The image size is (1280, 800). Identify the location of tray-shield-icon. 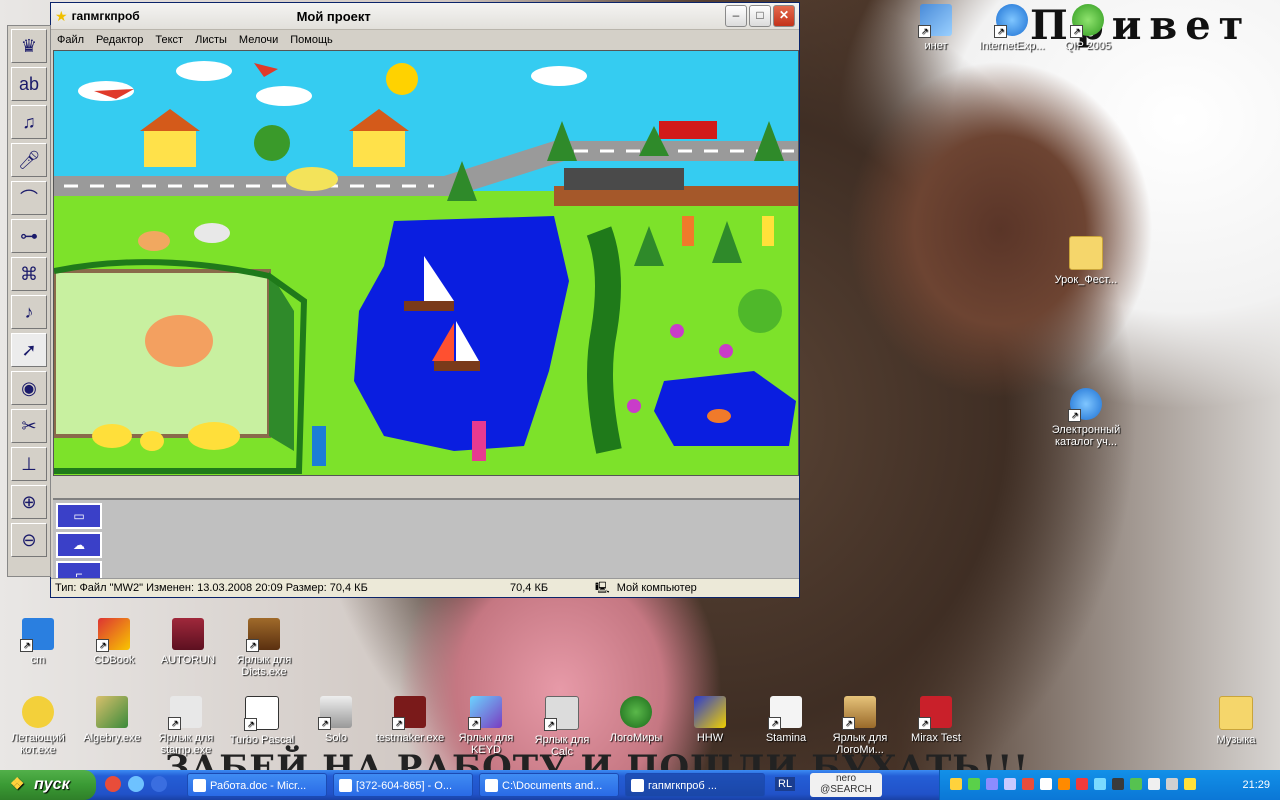
(956, 784).